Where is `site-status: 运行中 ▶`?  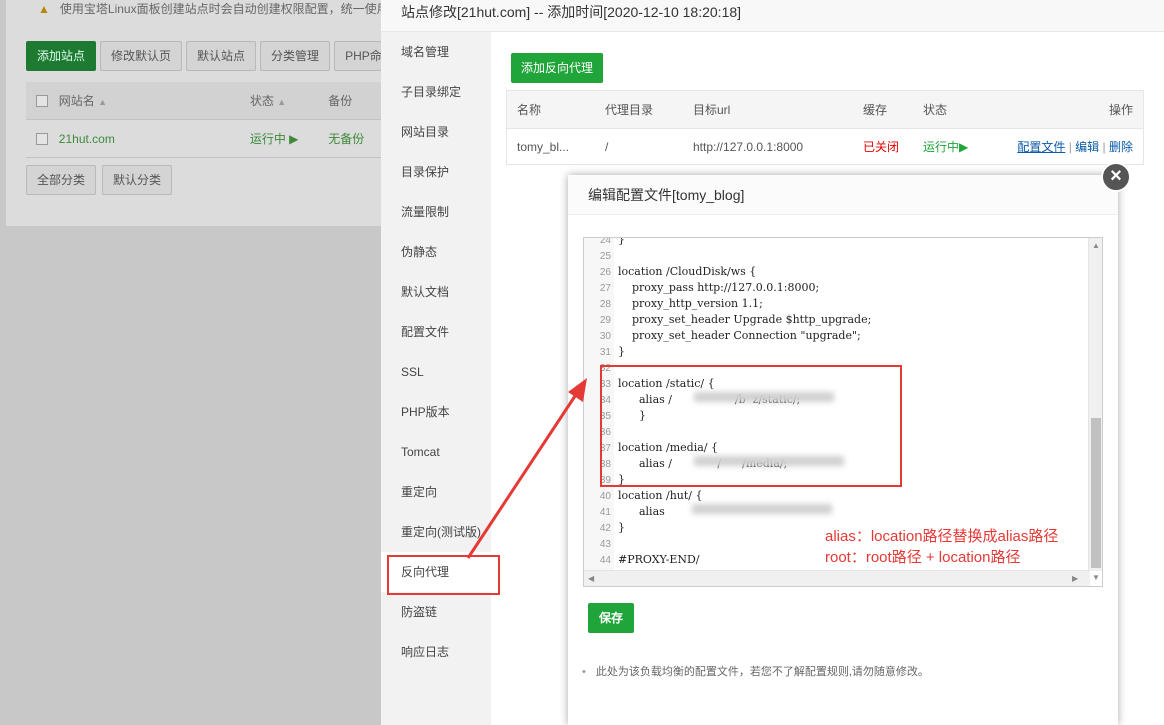
site-status: 运行中 ▶ is located at coordinates (289, 138).